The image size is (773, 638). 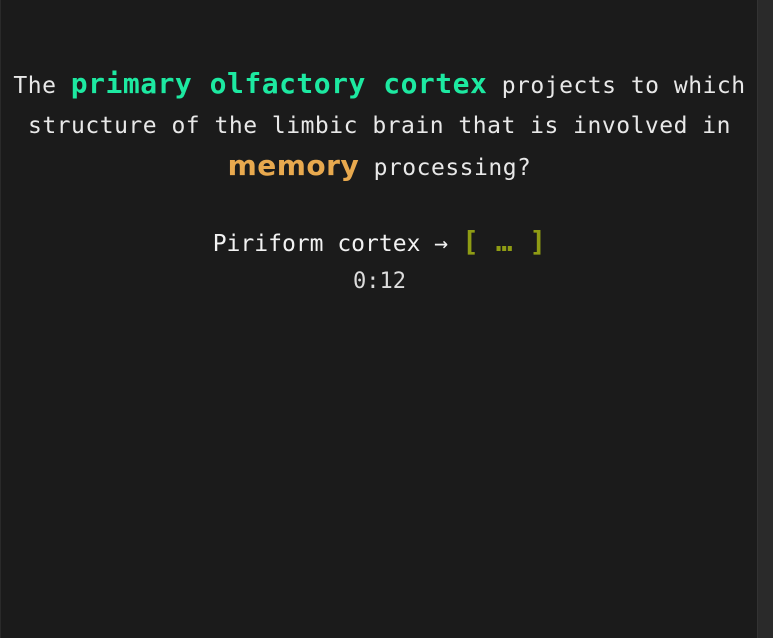 What do you see at coordinates (293, 165) in the screenshot?
I see `emphasis-highlight: memory` at bounding box center [293, 165].